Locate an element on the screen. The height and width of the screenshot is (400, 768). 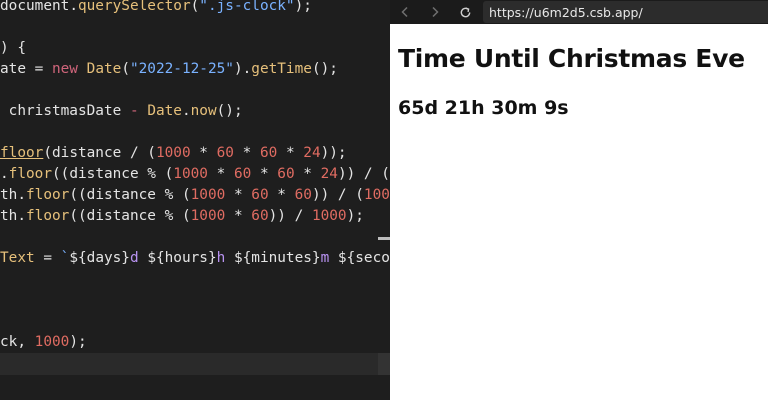
code-token: ".js-clock" is located at coordinates (247, 7).